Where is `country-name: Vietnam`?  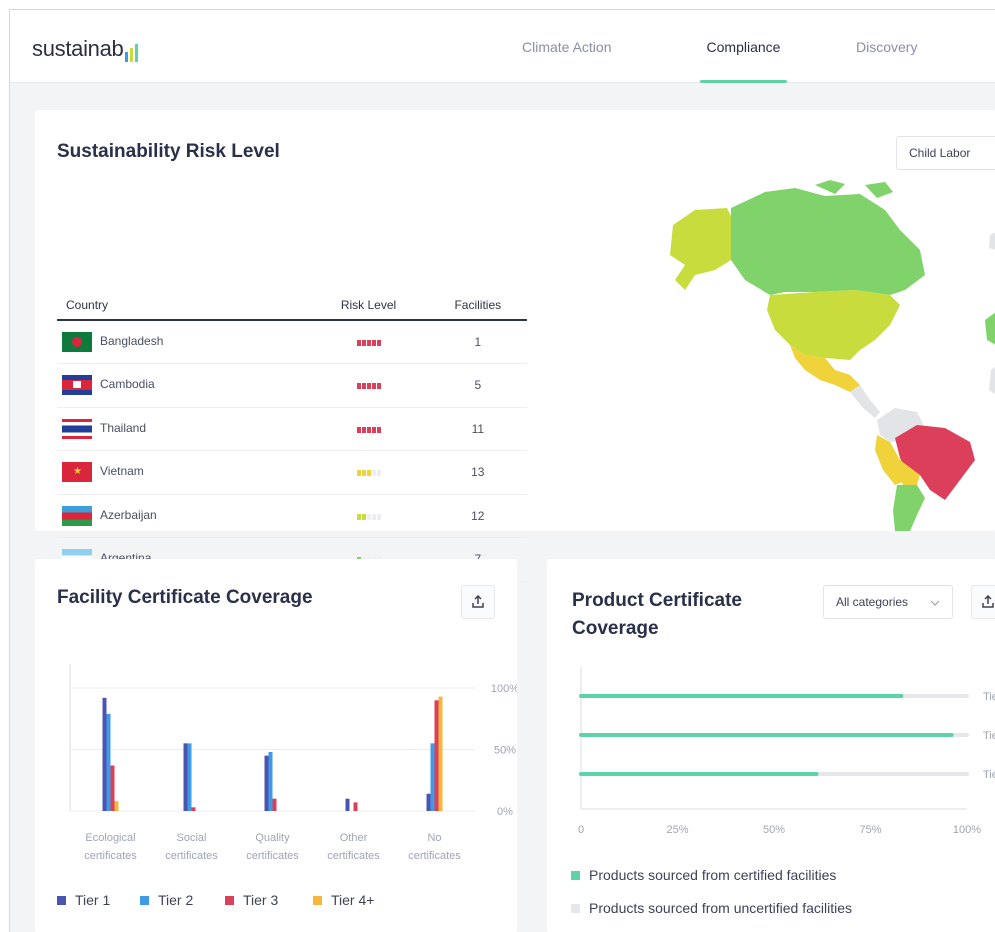 country-name: Vietnam is located at coordinates (122, 471).